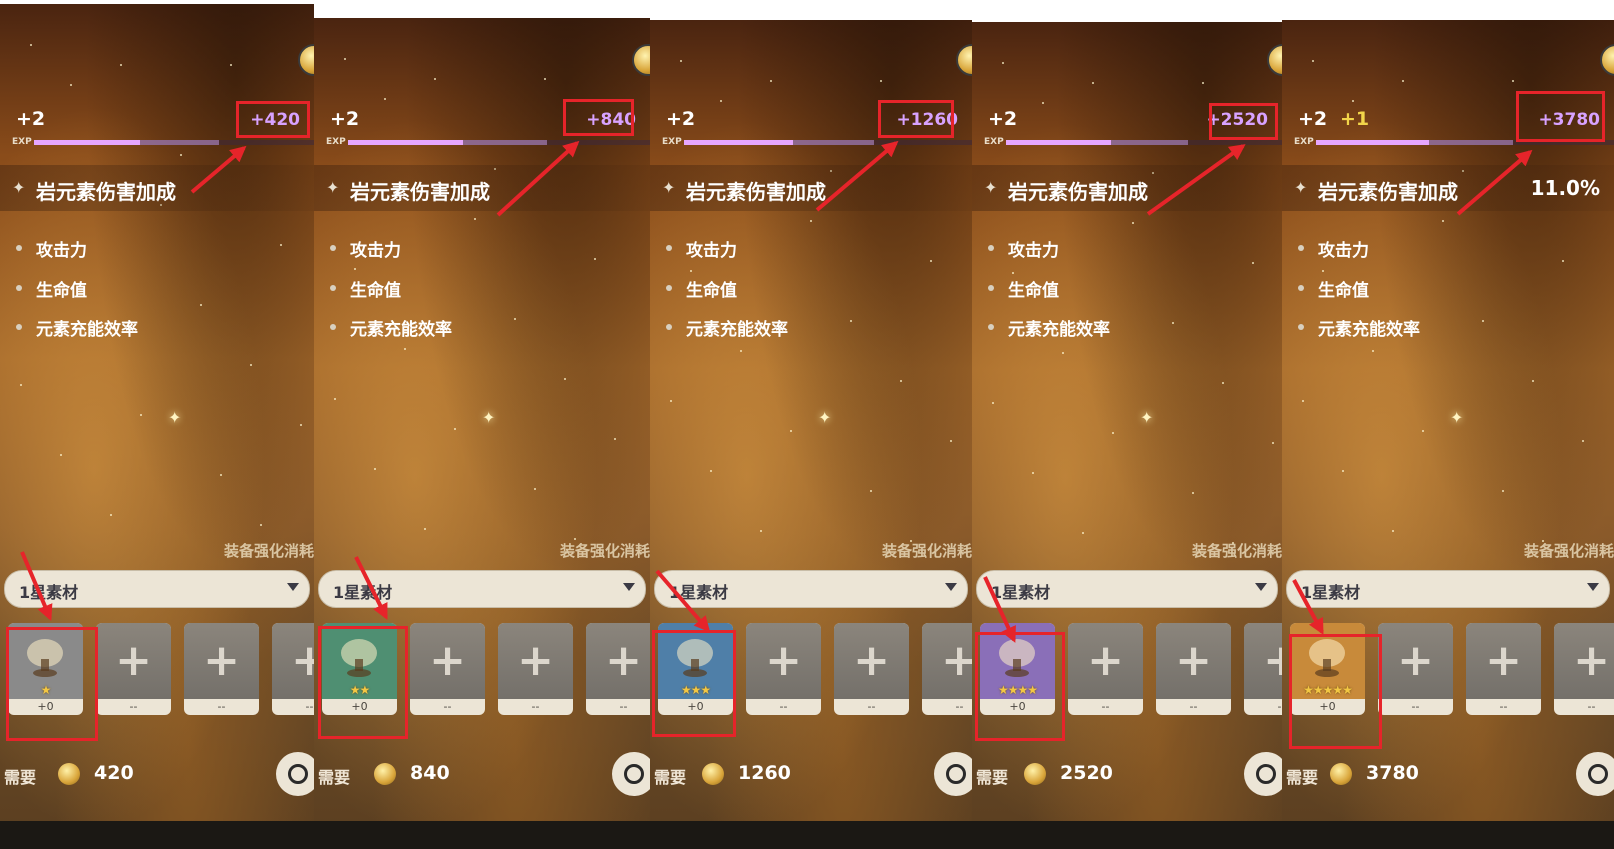 This screenshot has height=849, width=1614. I want to click on cost-amount: 840, so click(430, 773).